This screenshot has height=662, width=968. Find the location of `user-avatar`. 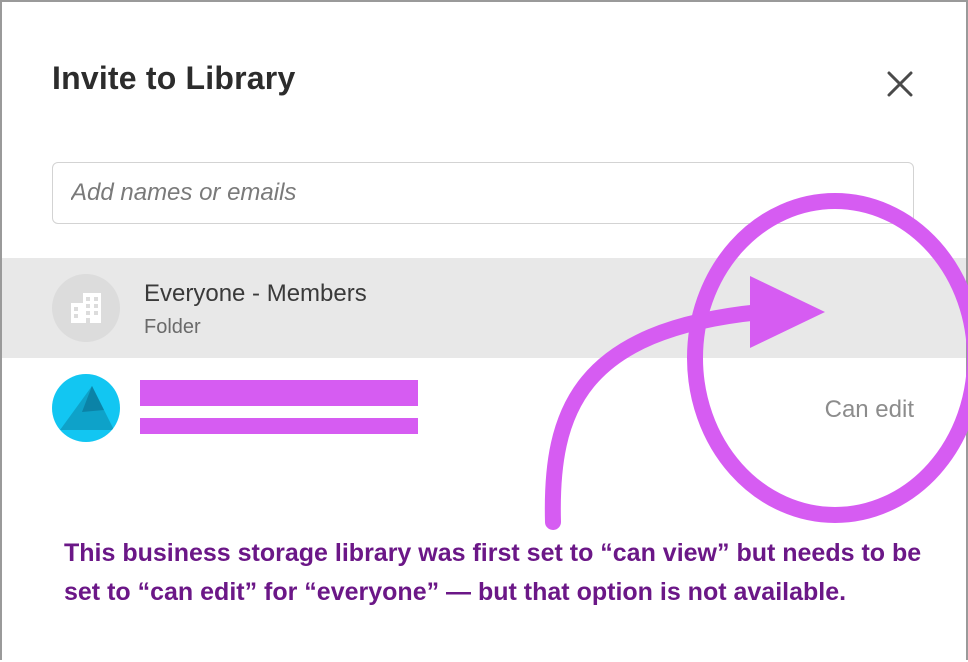

user-avatar is located at coordinates (86, 408).